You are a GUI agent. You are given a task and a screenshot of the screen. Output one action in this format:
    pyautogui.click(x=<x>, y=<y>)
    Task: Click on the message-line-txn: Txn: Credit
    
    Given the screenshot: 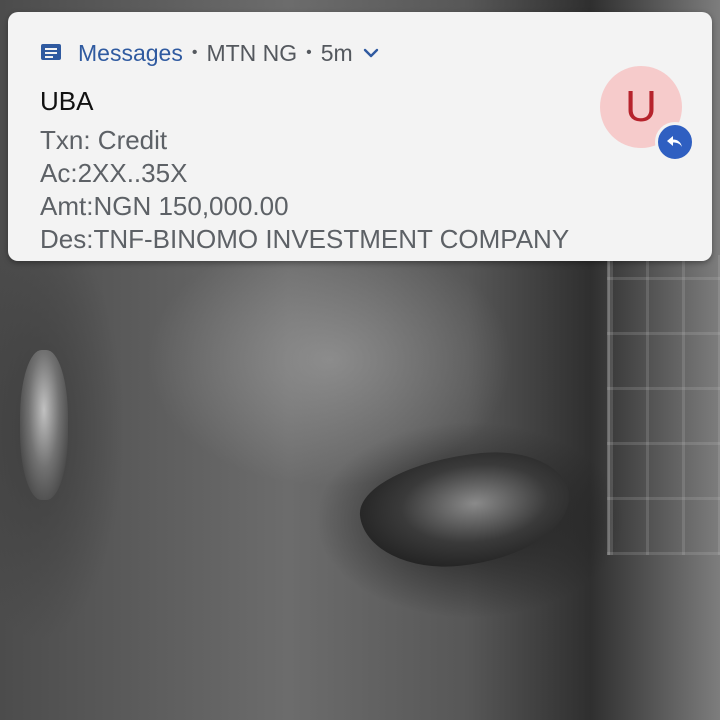 What is the action you would take?
    pyautogui.click(x=104, y=140)
    